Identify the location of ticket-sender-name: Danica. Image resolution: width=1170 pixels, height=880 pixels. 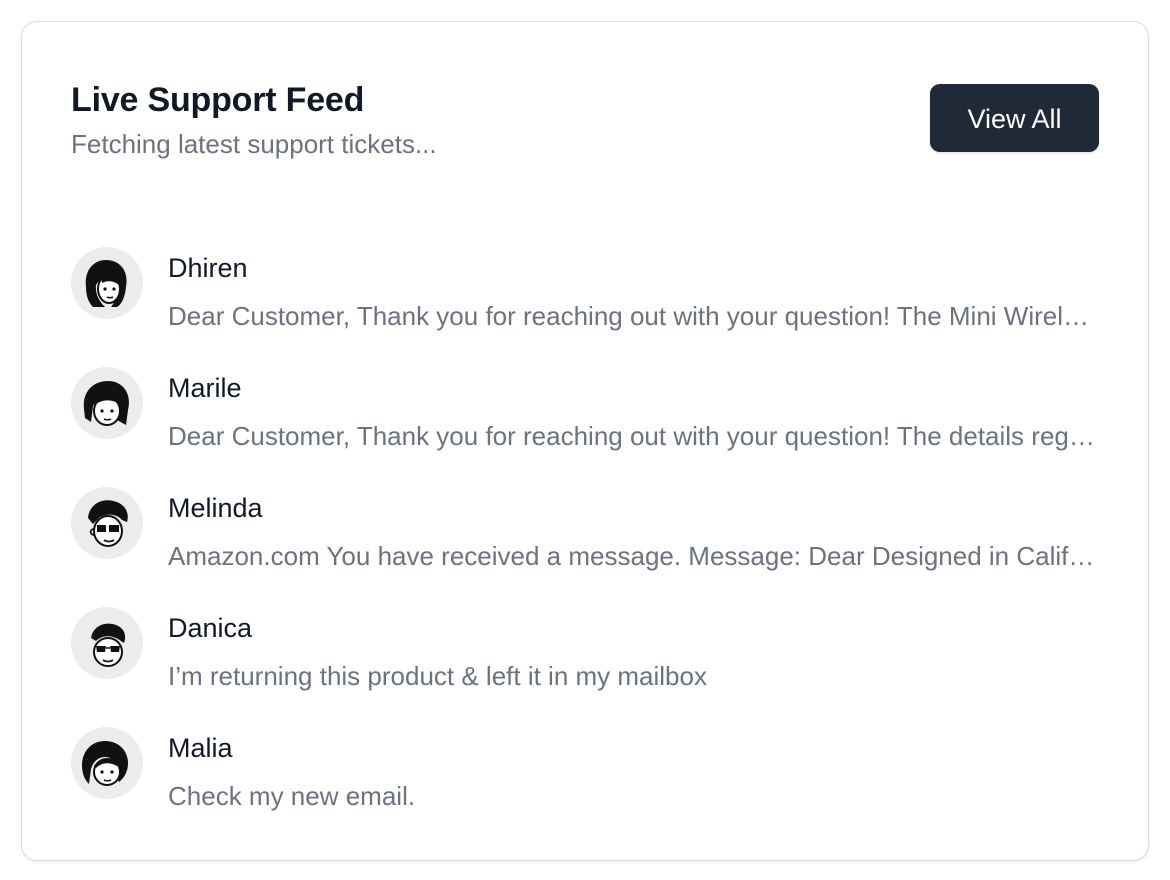
(210, 628).